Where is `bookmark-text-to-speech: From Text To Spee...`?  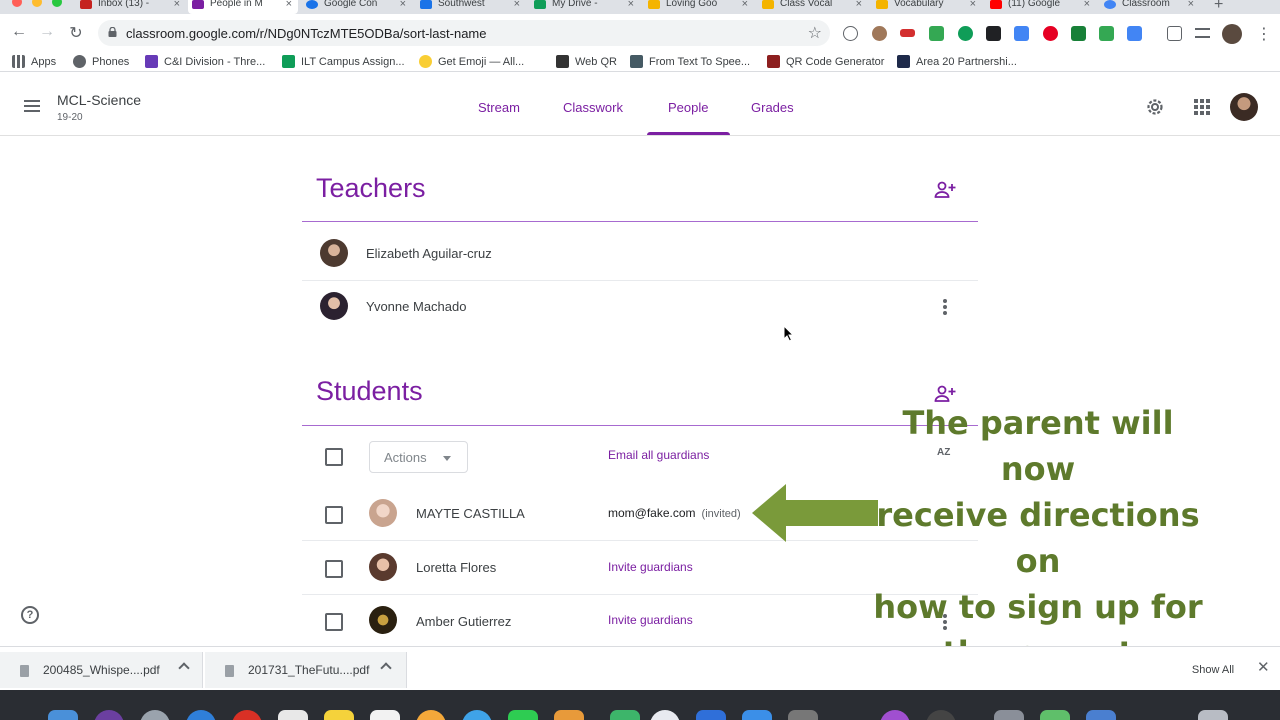 bookmark-text-to-speech: From Text To Spee... is located at coordinates (690, 61).